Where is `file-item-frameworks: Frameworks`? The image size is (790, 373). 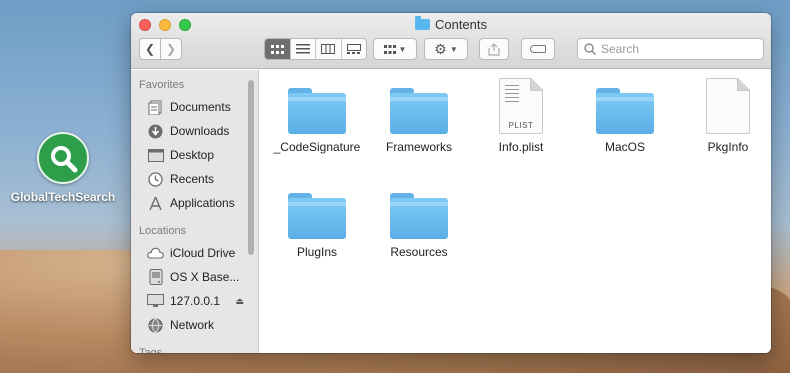 file-item-frameworks: Frameworks is located at coordinates (419, 121).